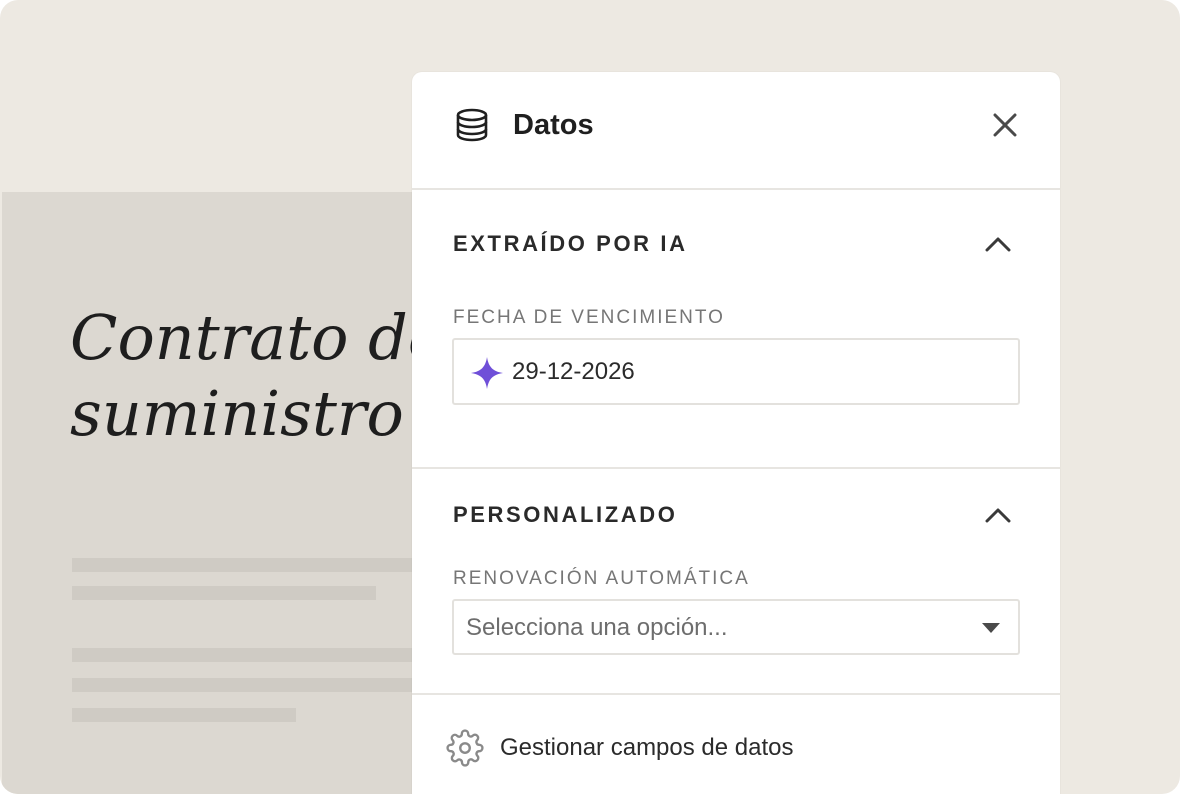  What do you see at coordinates (257, 337) in the screenshot?
I see `document-title-line-1: Contrato de` at bounding box center [257, 337].